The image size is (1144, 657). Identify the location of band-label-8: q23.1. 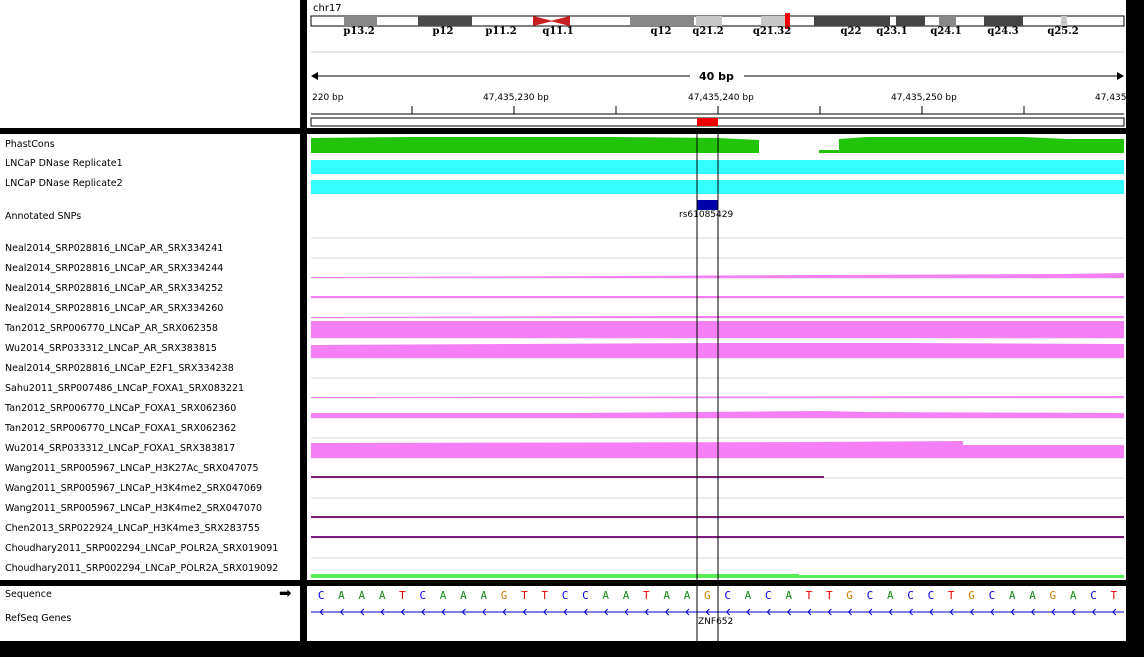
(892, 31).